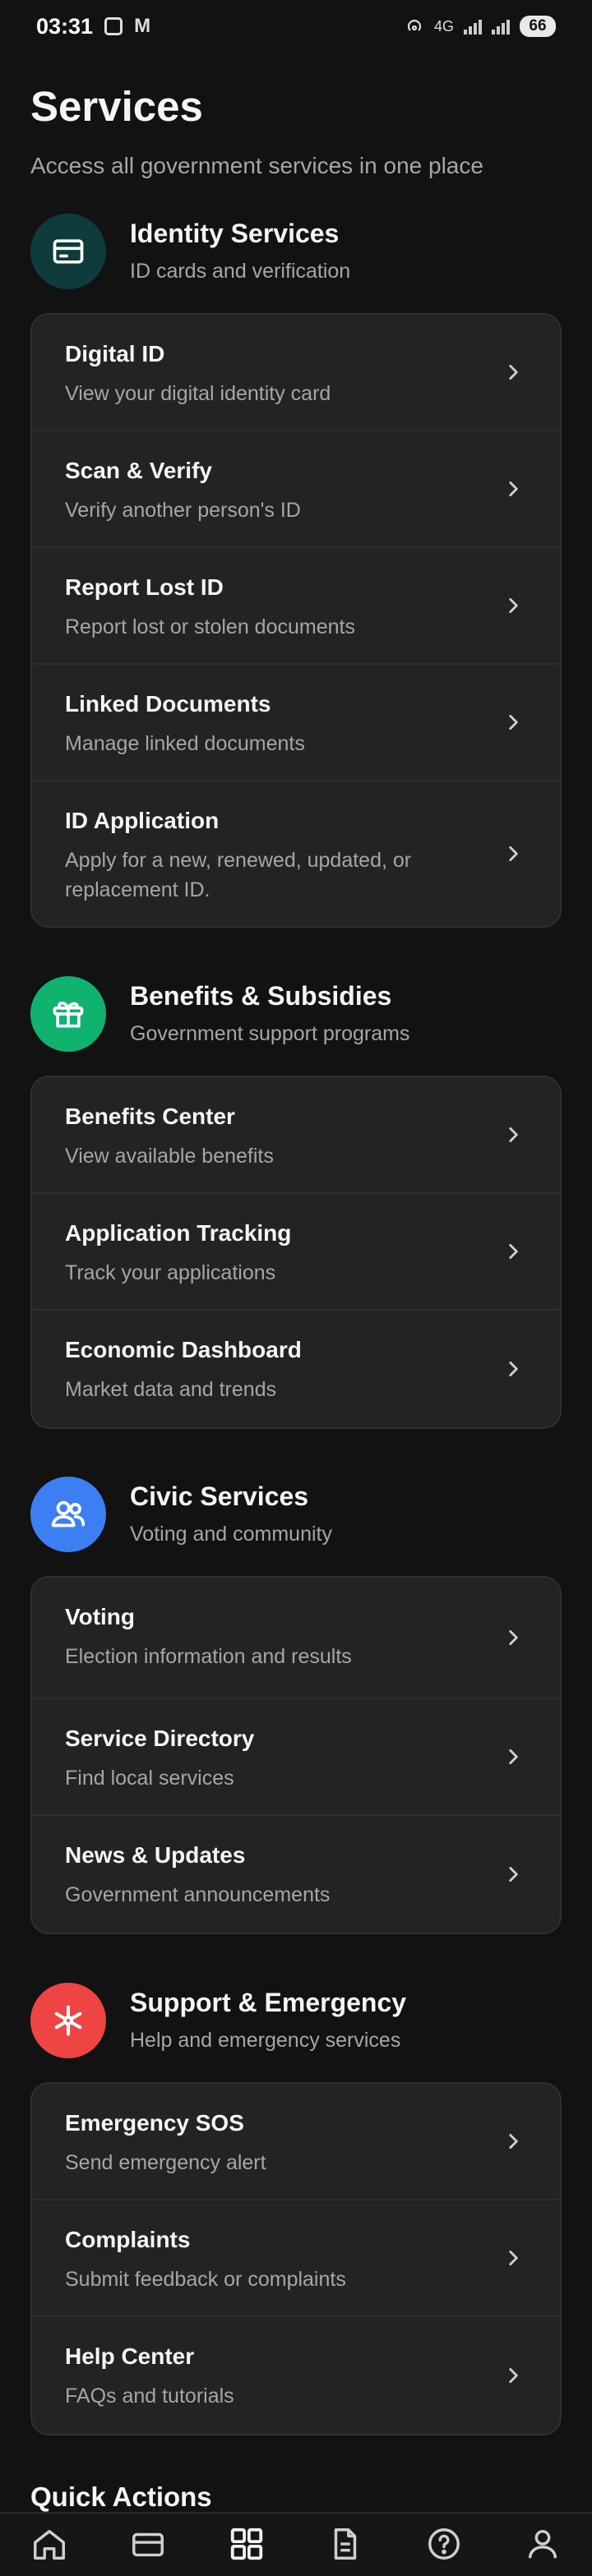 Image resolution: width=592 pixels, height=2576 pixels. Describe the element at coordinates (155, 1855) in the screenshot. I see `row-title: News & Updates` at that location.